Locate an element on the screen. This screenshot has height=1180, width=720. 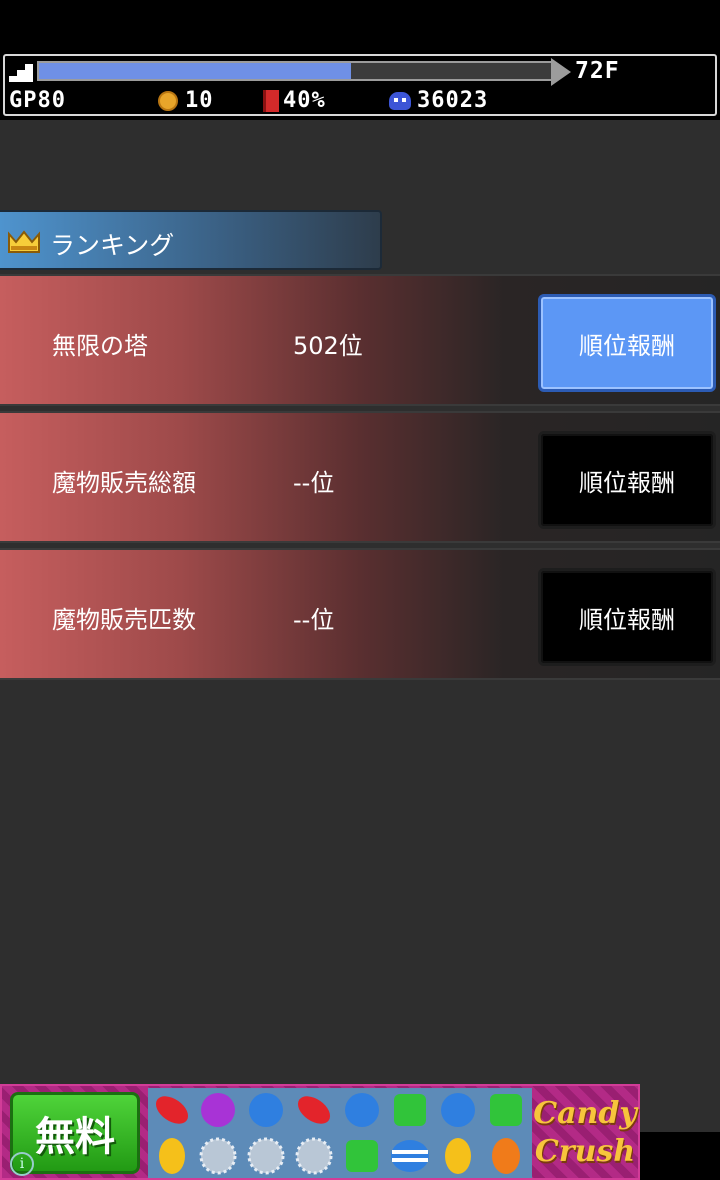
logo-line-2: Crush is located at coordinates (585, 1151).